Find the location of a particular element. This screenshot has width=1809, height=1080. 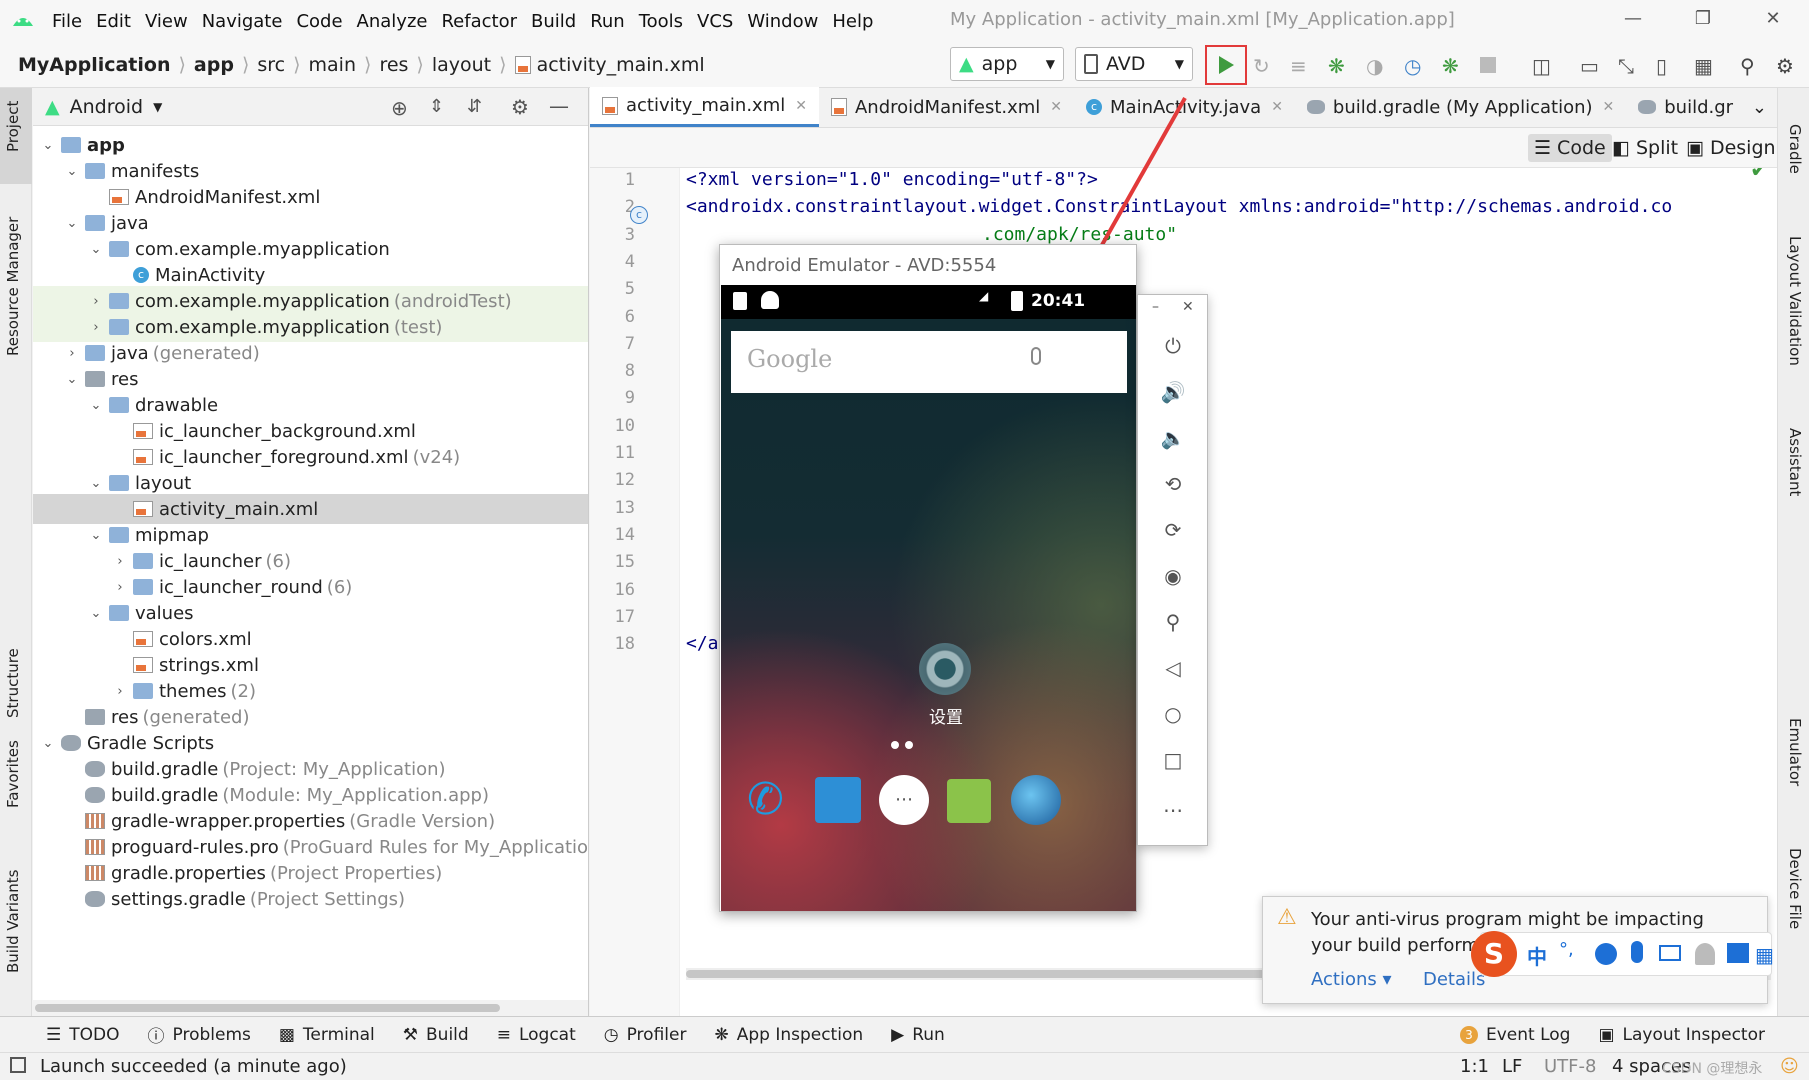

apply-changes-icon: ↻ is located at coordinates (1264, 66).